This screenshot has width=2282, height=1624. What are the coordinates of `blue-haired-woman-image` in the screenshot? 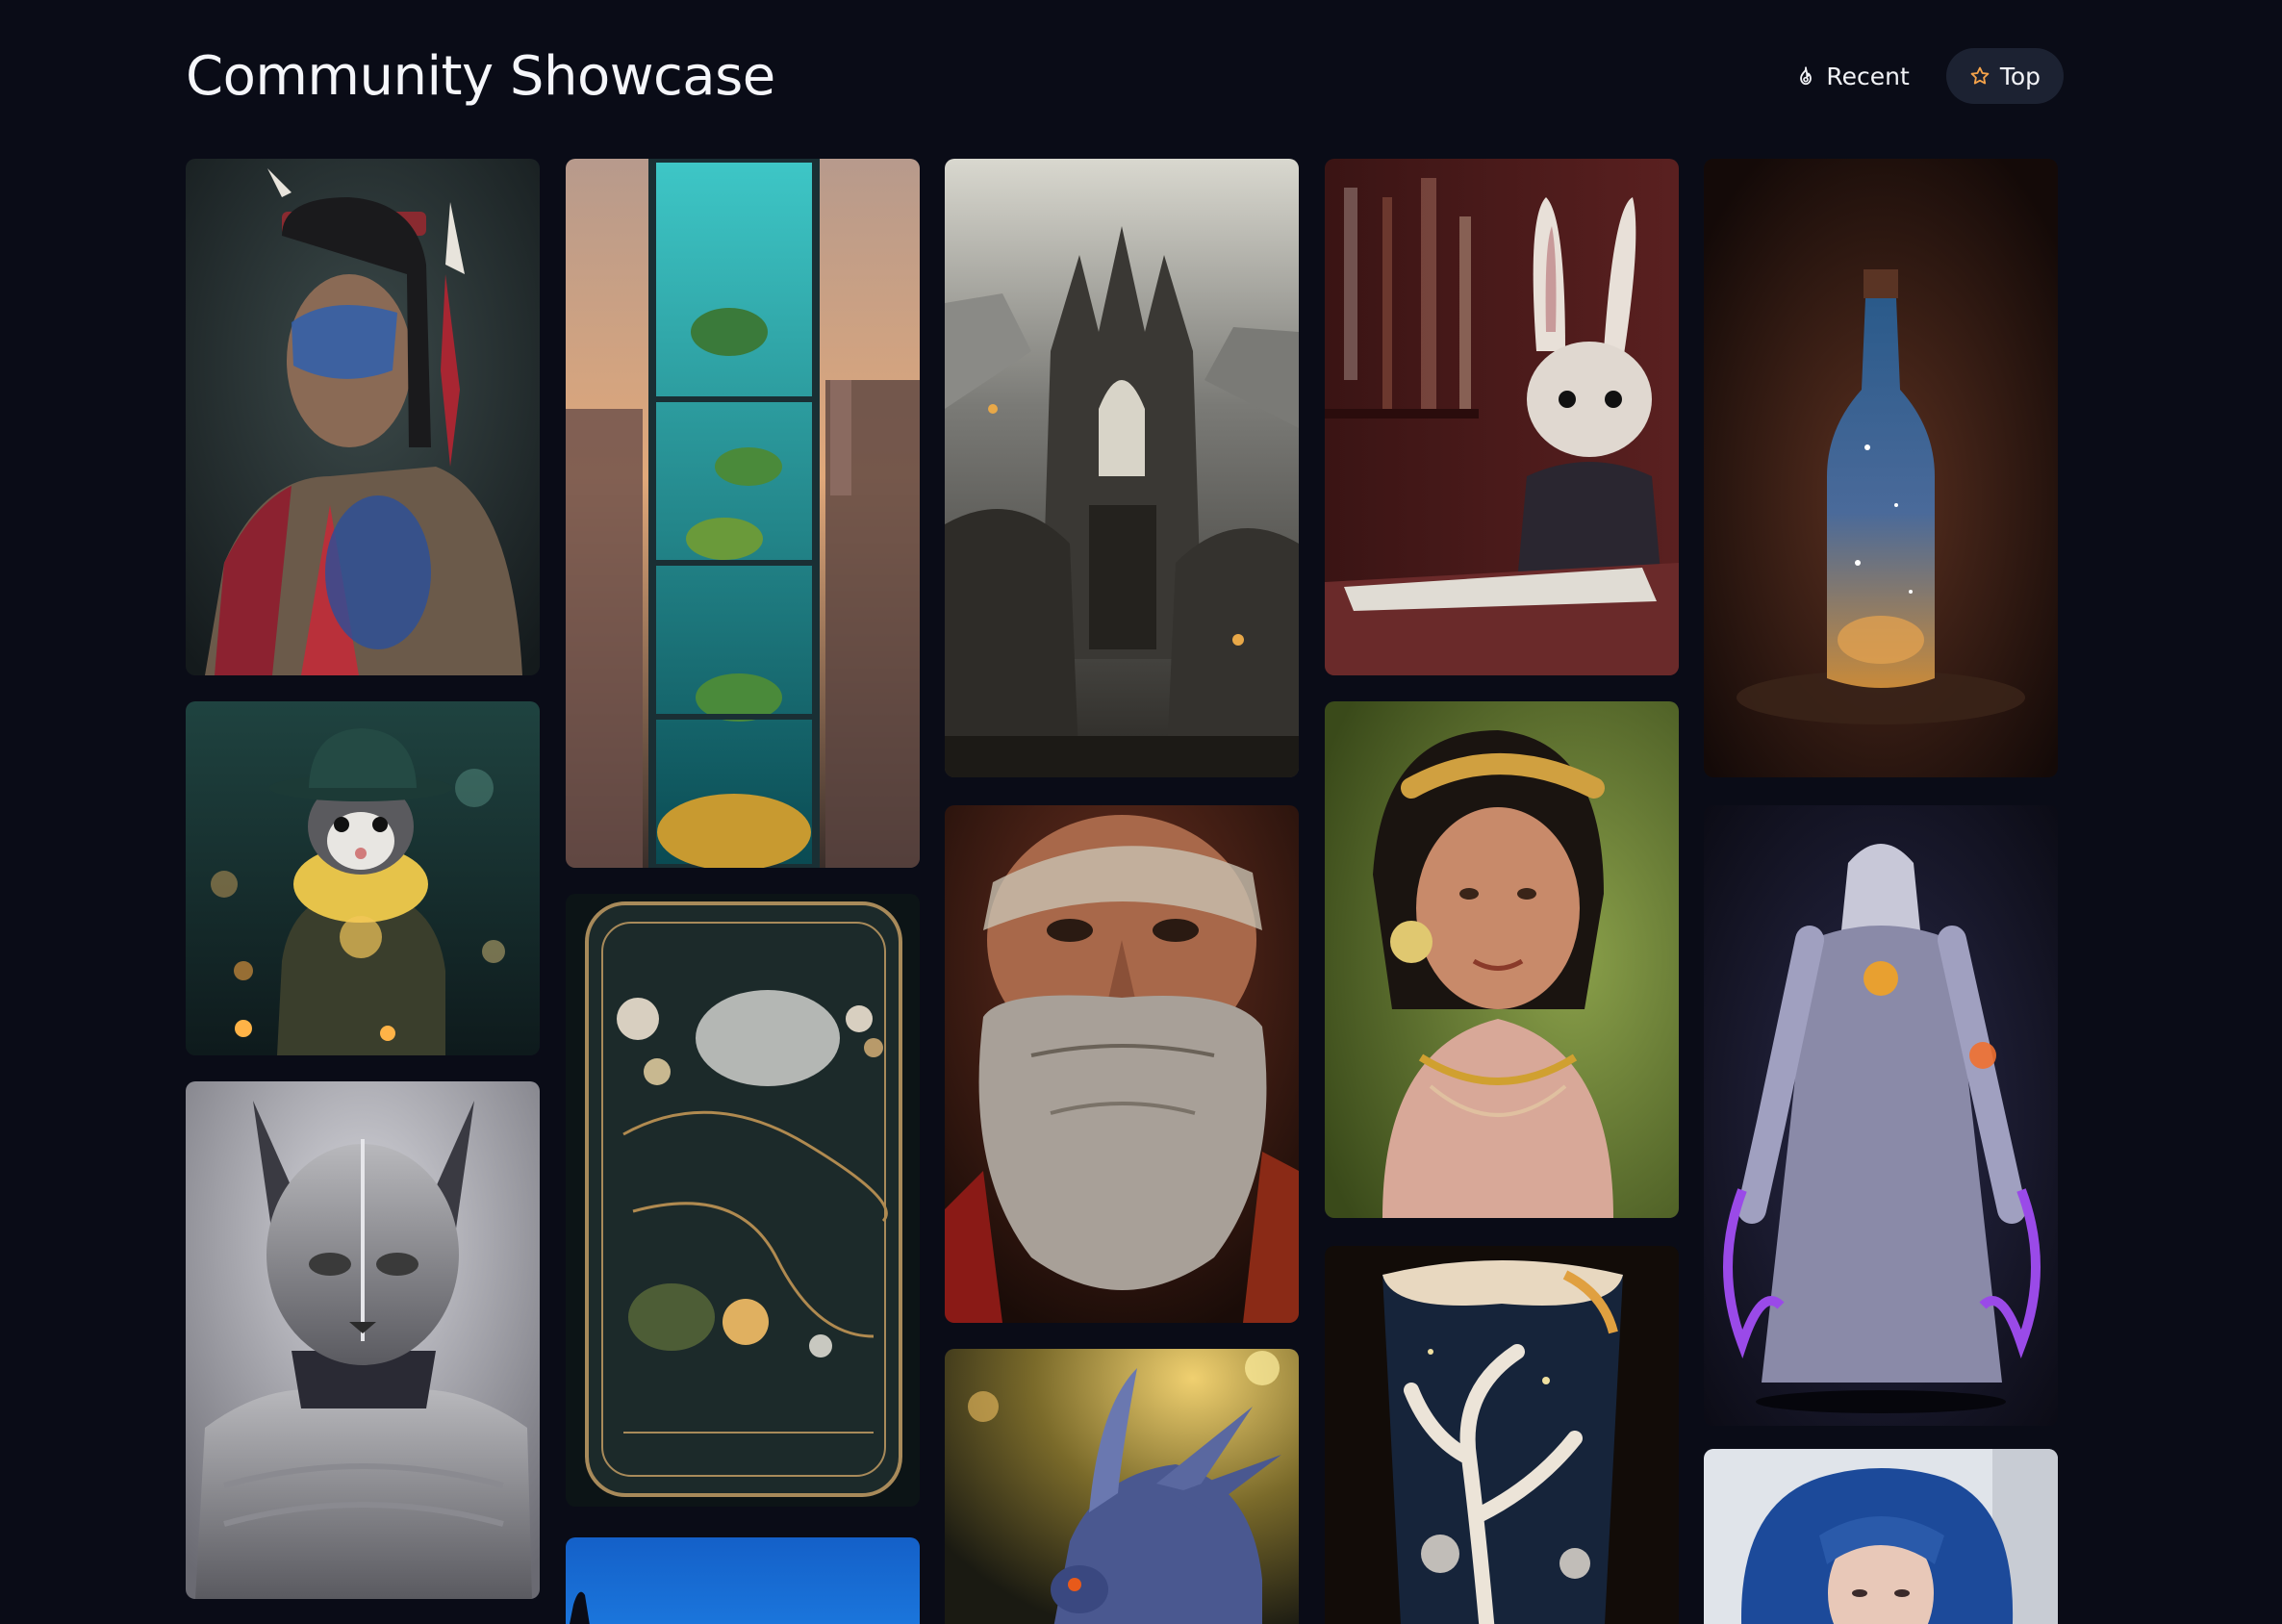 It's located at (1881, 1536).